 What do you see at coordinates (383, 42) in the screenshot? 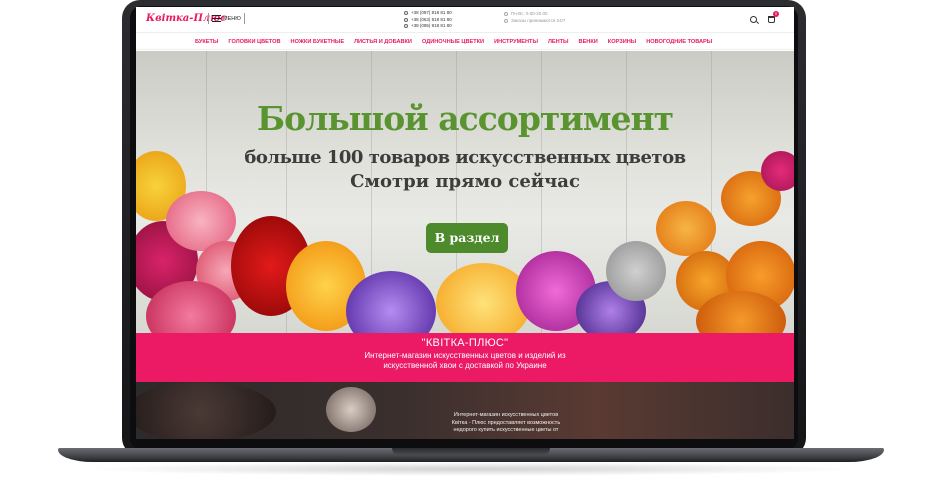
I see `nav-item-listya: ЛИСТЬЯ И ДОБАВКИ` at bounding box center [383, 42].